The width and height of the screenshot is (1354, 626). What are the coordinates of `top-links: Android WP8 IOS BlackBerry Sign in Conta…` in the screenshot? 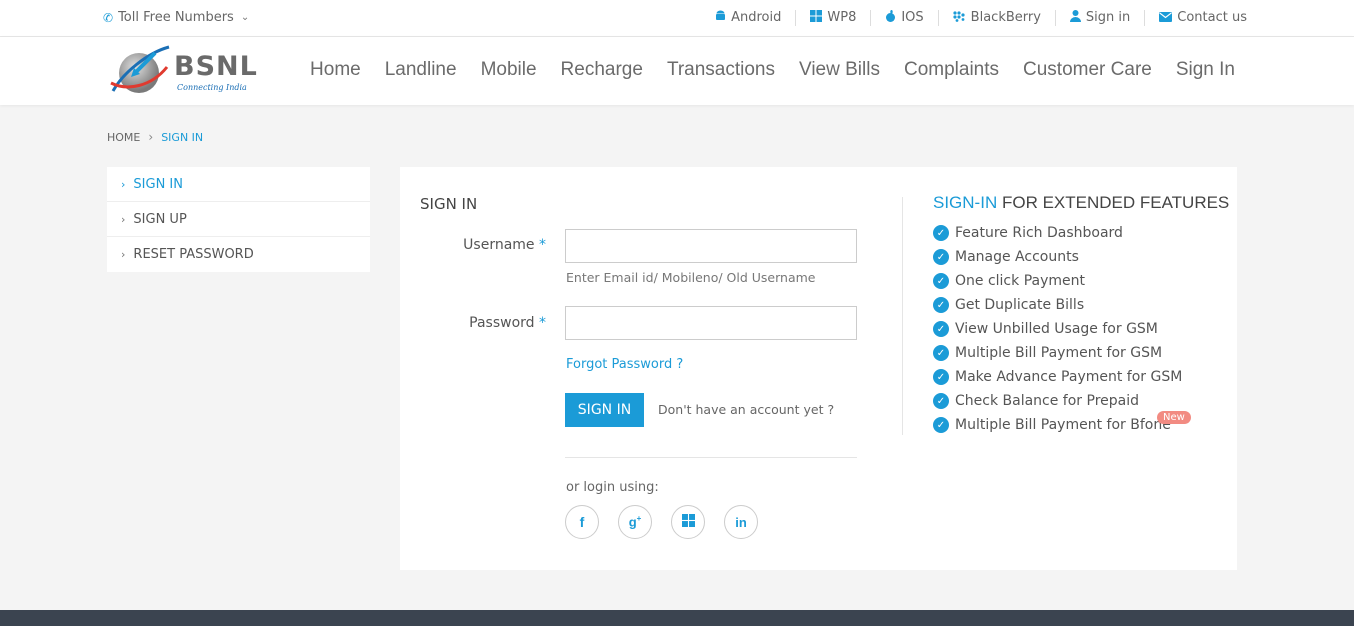 It's located at (974, 18).